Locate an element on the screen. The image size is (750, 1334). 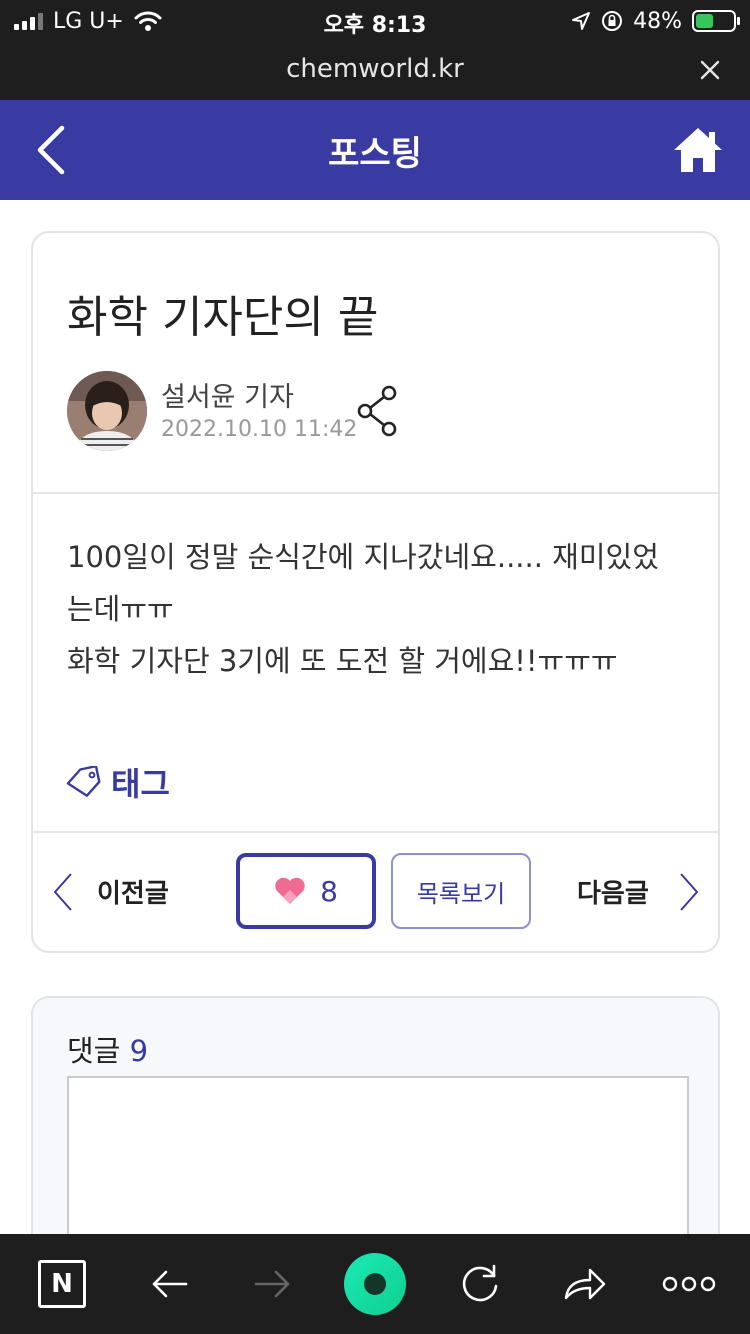
post-navigation: 이전글 8 목록보기 다음글 is located at coordinates (375, 891).